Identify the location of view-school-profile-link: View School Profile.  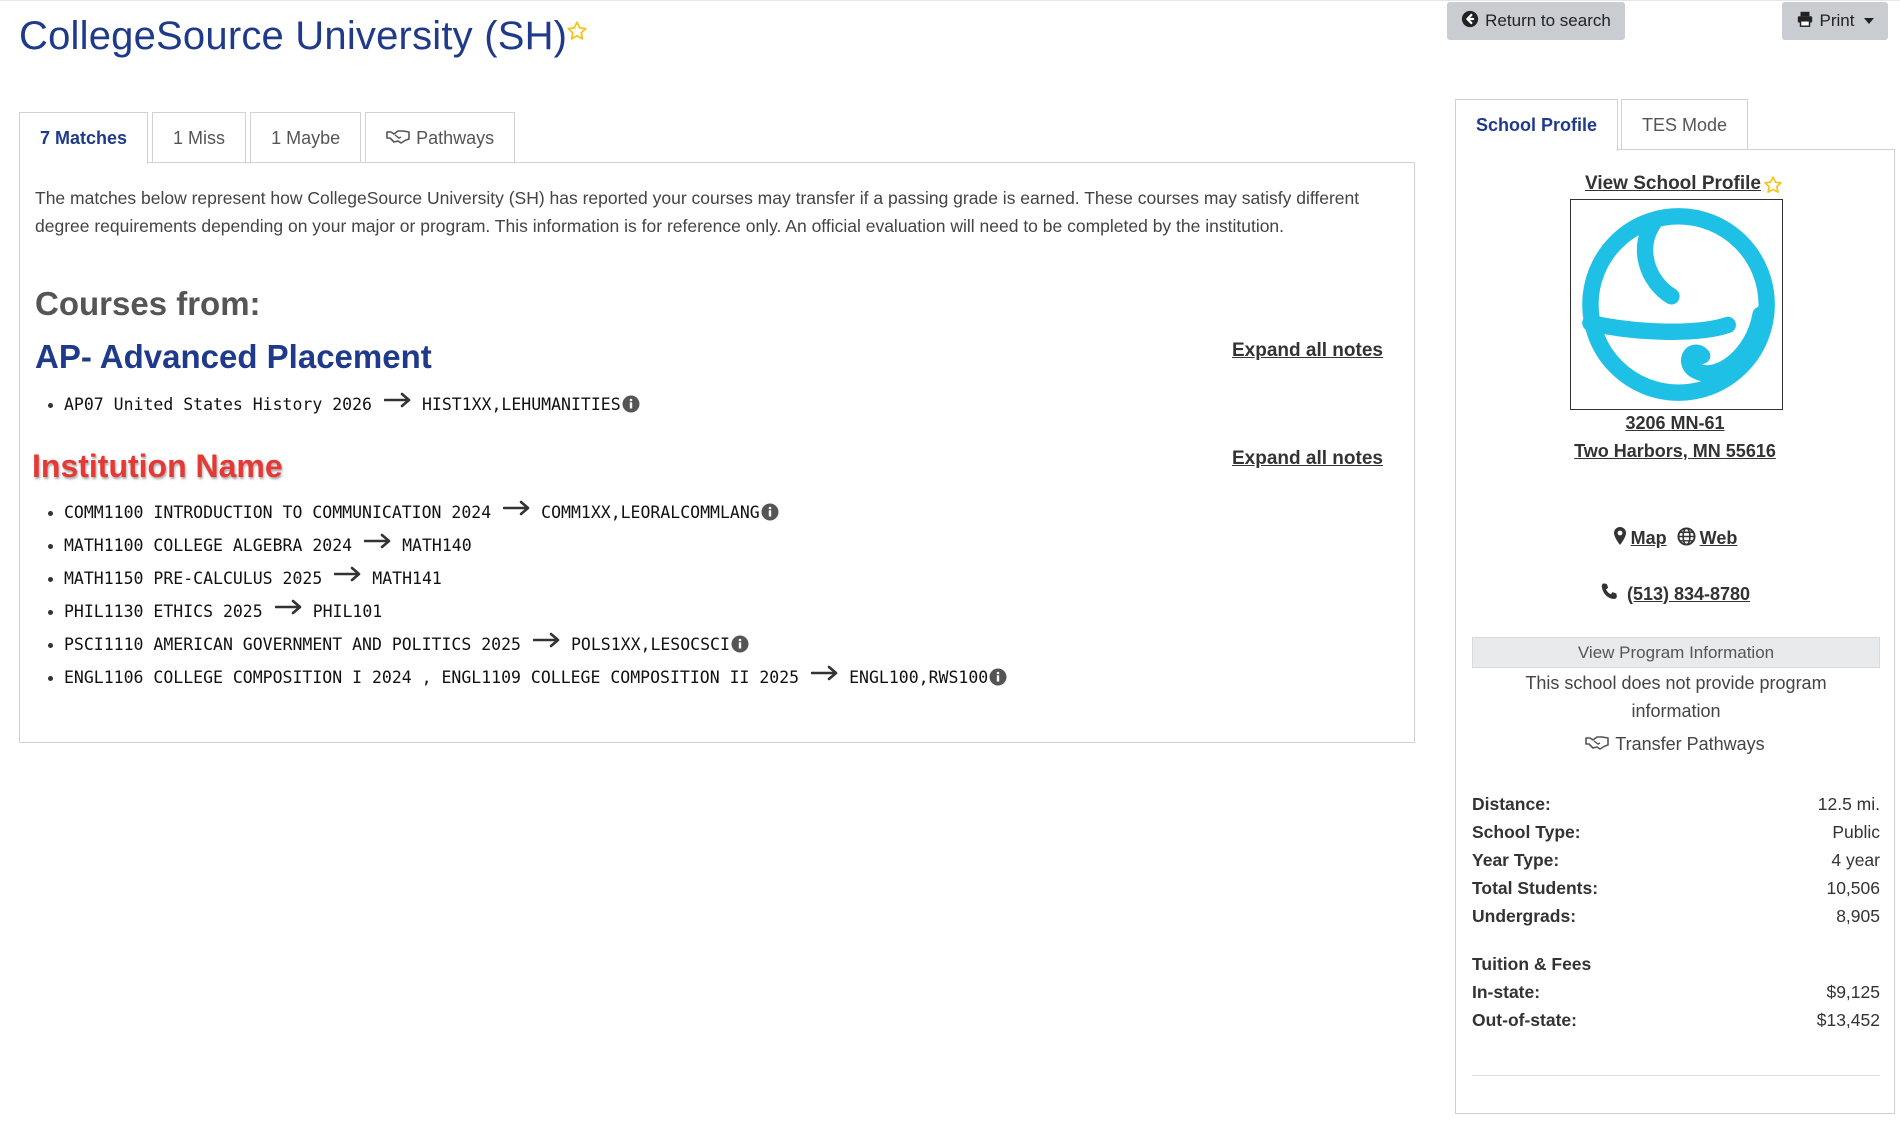
(1673, 184).